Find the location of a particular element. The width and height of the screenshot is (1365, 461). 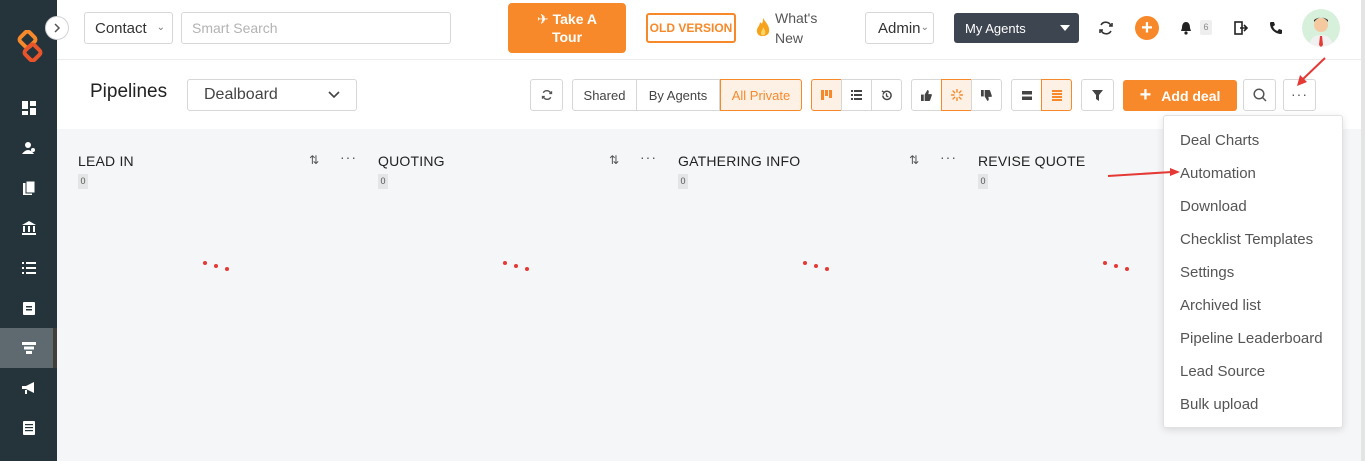

compact-rows-icon is located at coordinates (1026, 95).